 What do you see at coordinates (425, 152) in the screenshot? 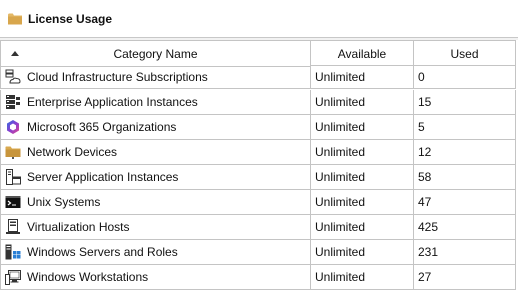
I see `used-value: 12` at bounding box center [425, 152].